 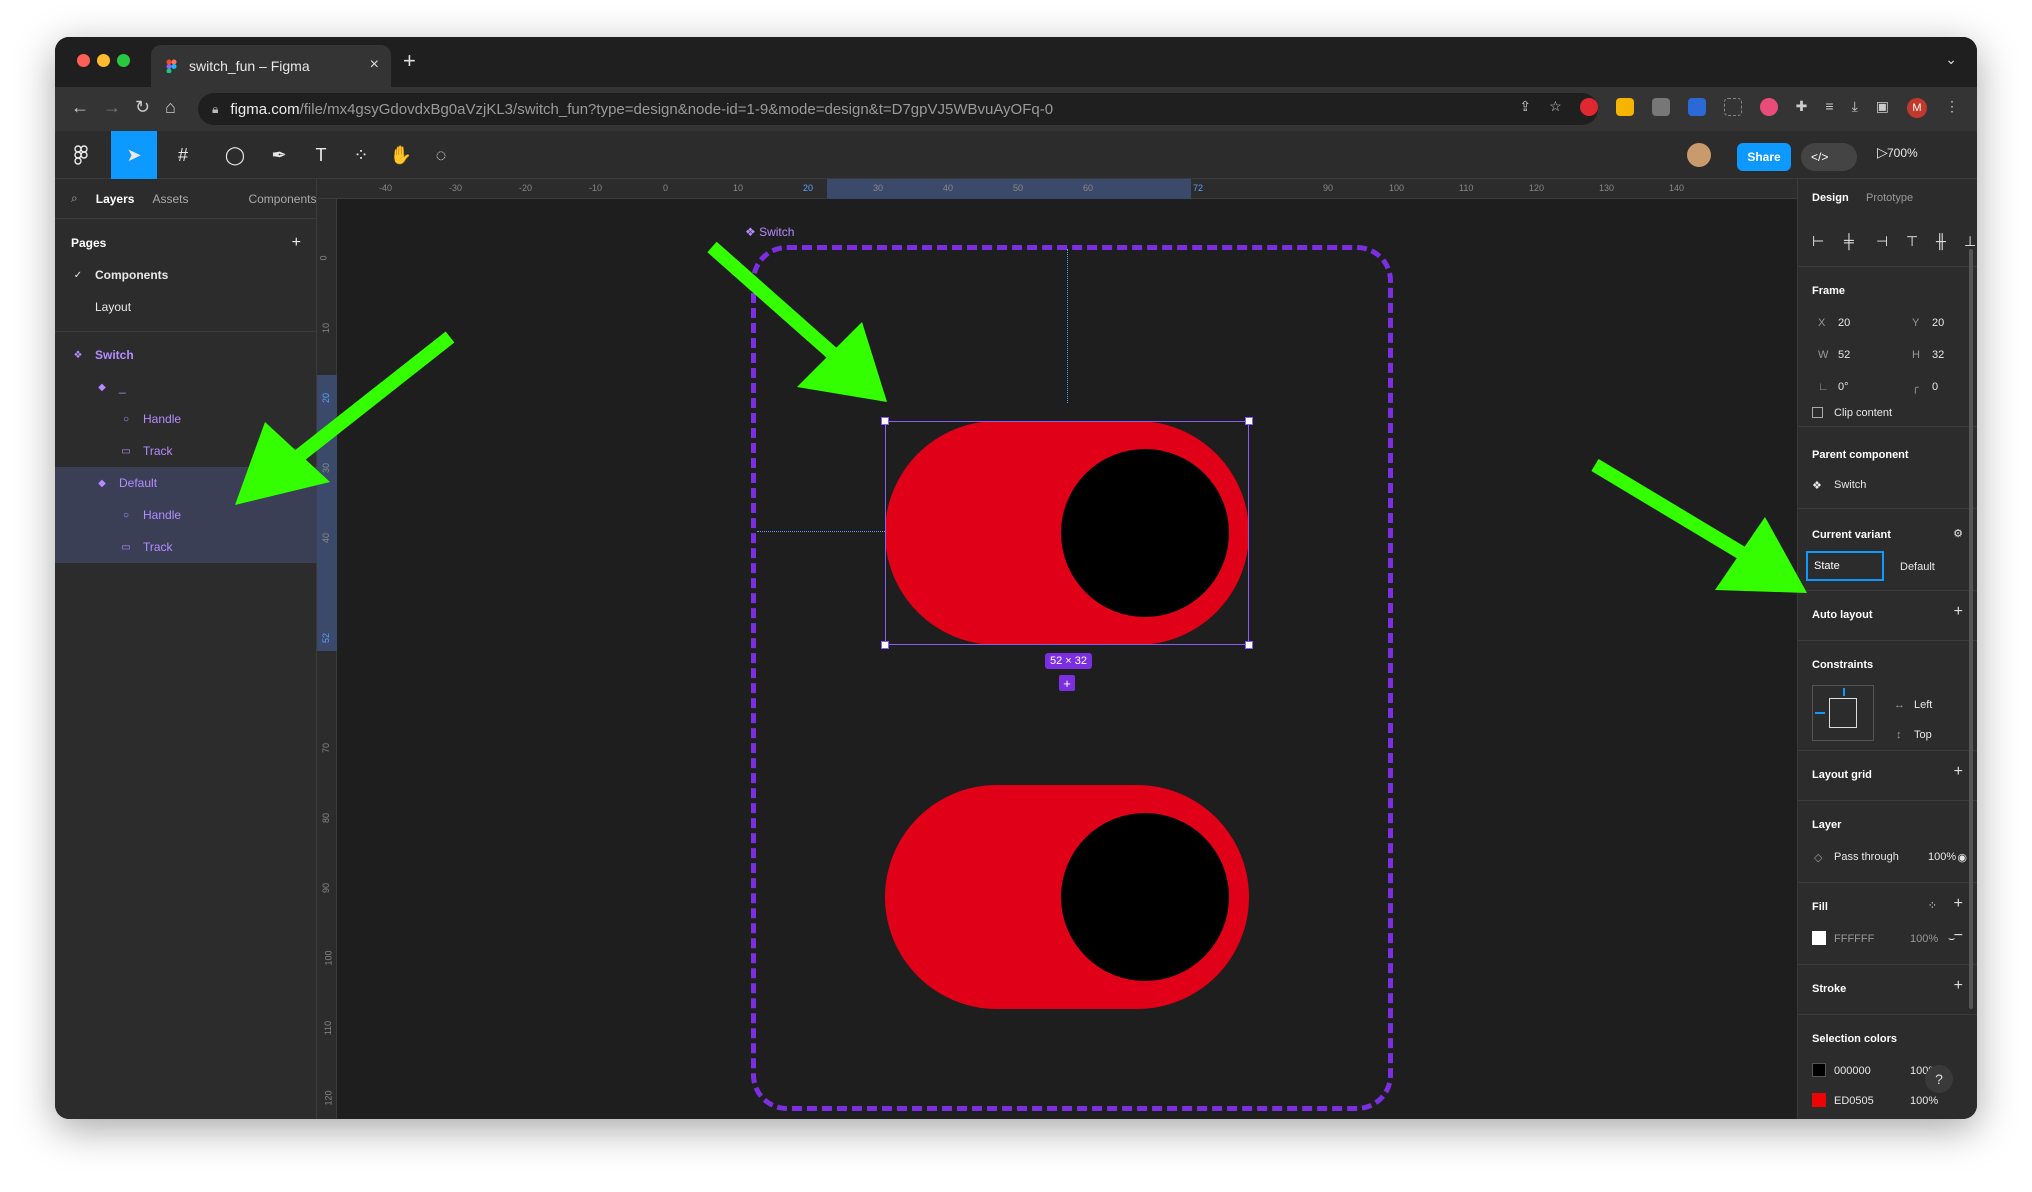 What do you see at coordinates (1828, 291) in the screenshot?
I see `frame-title: Frame` at bounding box center [1828, 291].